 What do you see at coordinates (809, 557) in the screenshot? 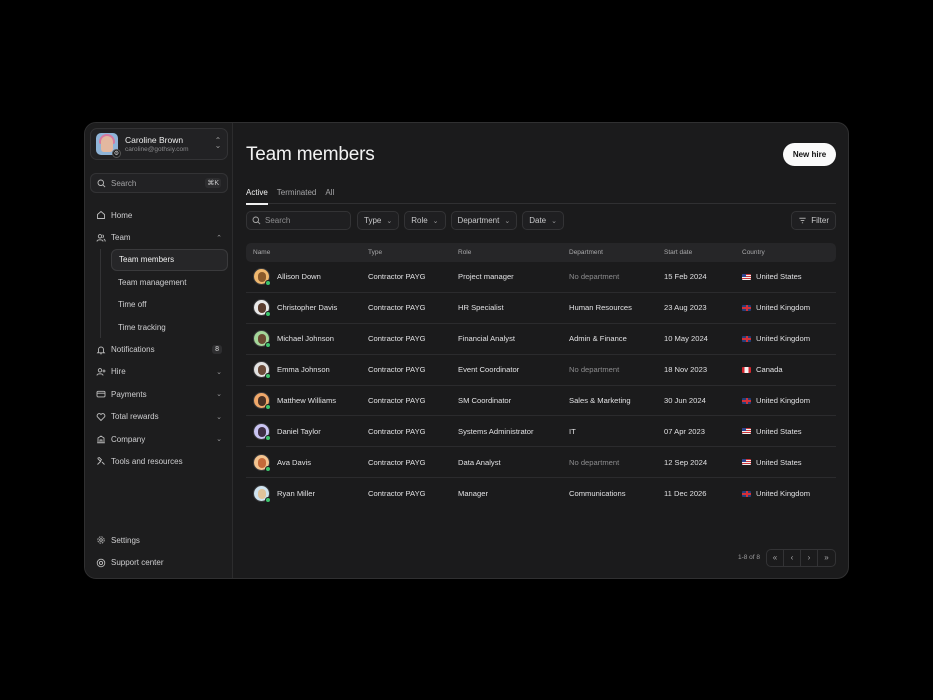
I see `next-page-icon: ›` at bounding box center [809, 557].